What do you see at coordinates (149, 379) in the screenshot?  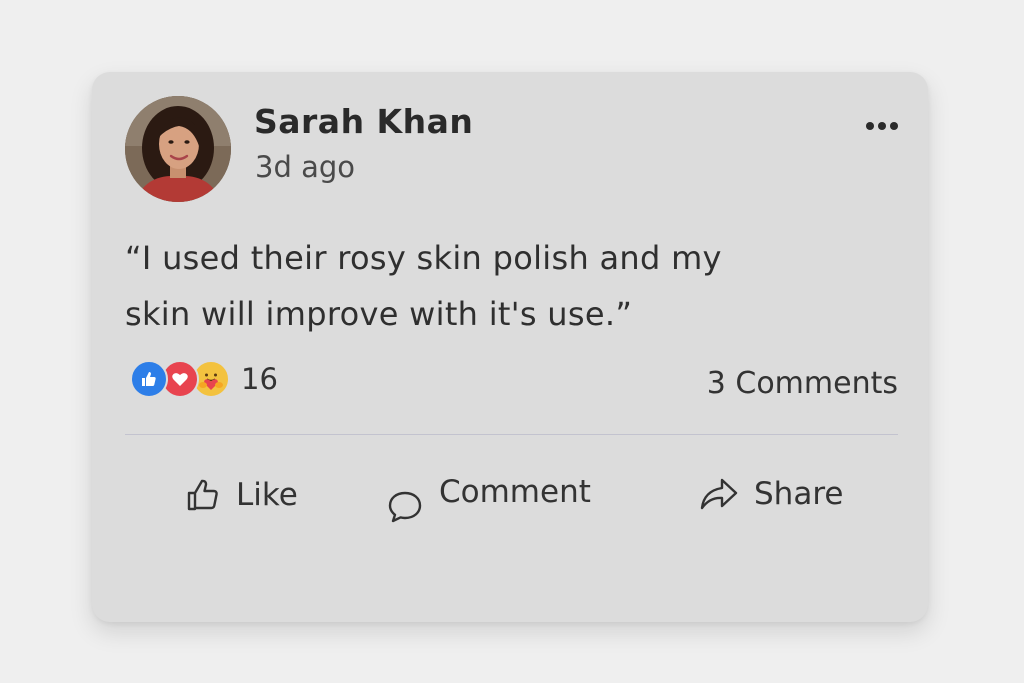 I see `like-reaction-icon` at bounding box center [149, 379].